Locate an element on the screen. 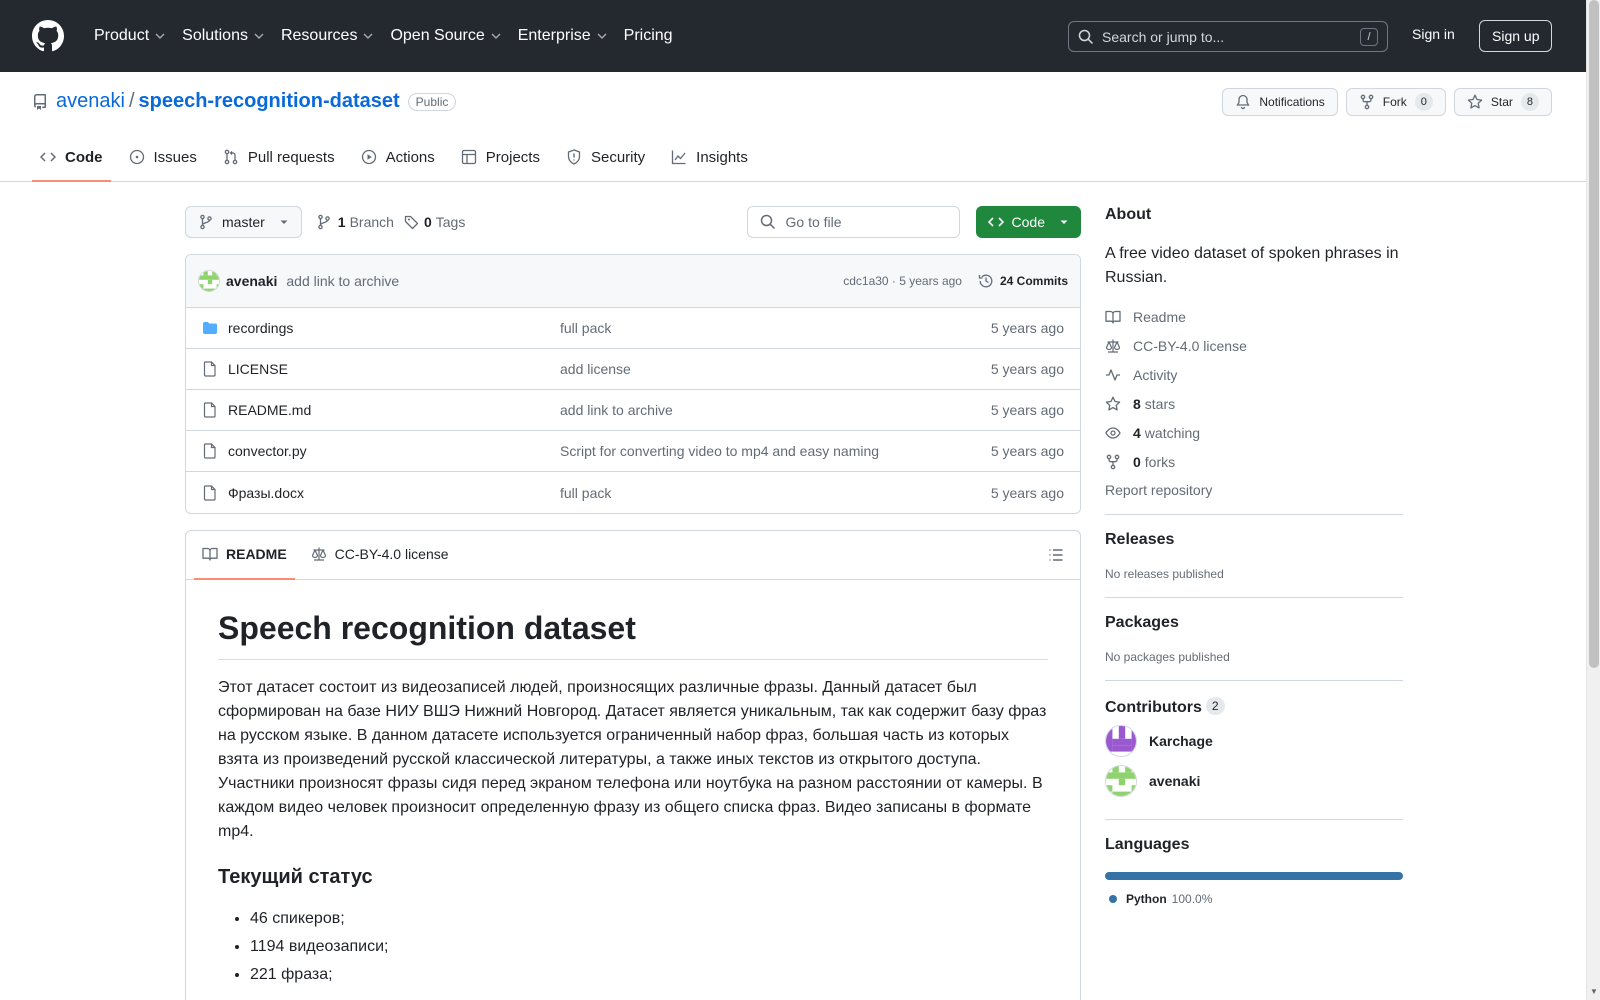 The width and height of the screenshot is (1600, 1000). commits-history-link: 24 Commits is located at coordinates (1023, 281).